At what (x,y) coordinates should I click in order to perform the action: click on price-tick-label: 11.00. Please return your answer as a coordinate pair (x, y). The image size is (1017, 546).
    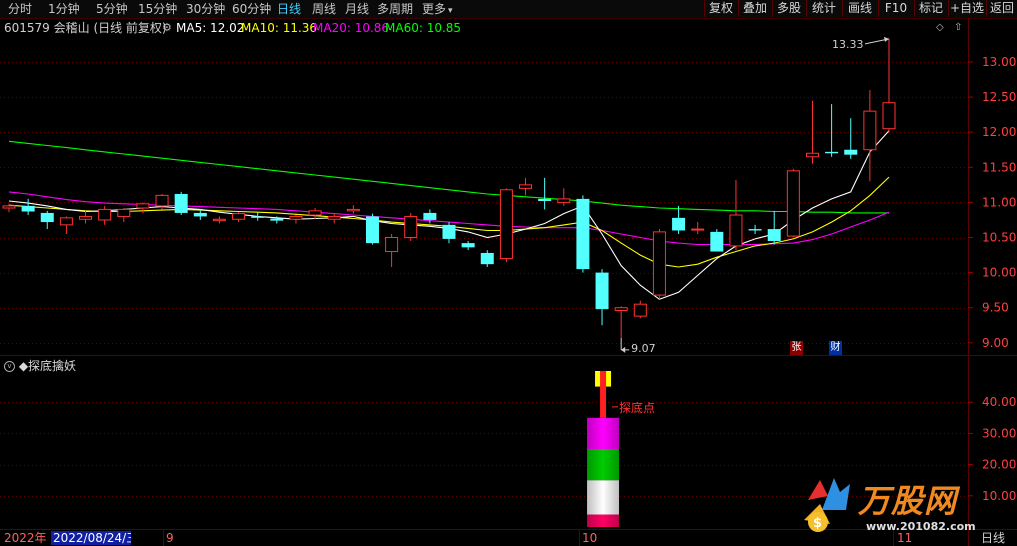
    Looking at the image, I should click on (999, 202).